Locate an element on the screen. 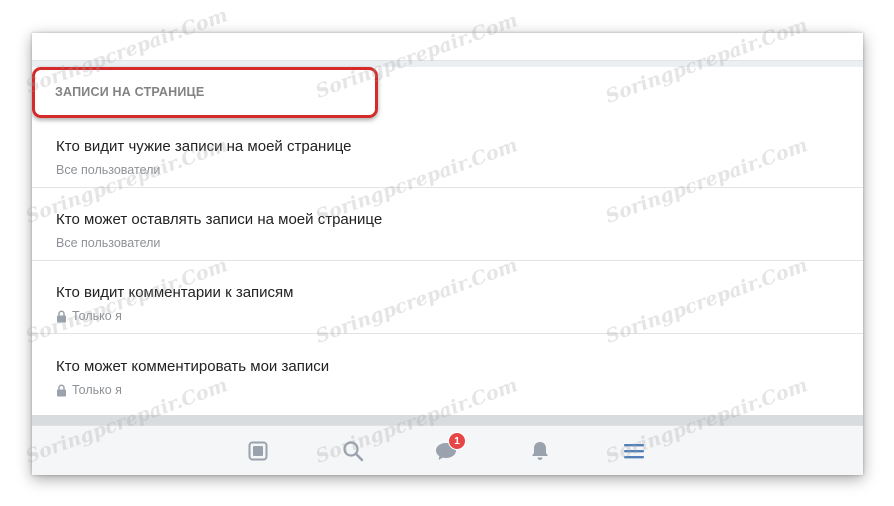  menu-icon is located at coordinates (634, 451).